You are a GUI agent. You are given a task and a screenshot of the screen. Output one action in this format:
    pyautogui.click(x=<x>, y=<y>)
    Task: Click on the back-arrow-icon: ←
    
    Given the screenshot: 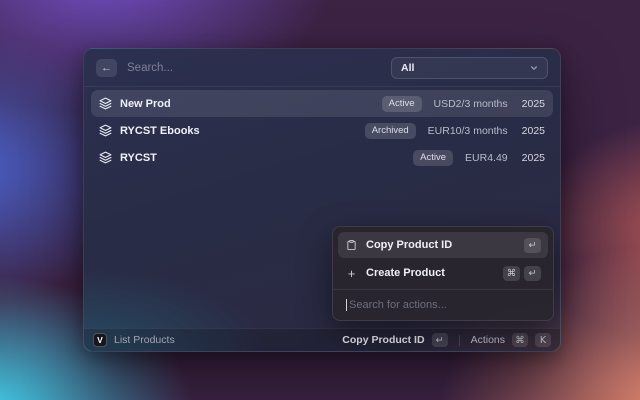 What is the action you would take?
    pyautogui.click(x=106, y=67)
    